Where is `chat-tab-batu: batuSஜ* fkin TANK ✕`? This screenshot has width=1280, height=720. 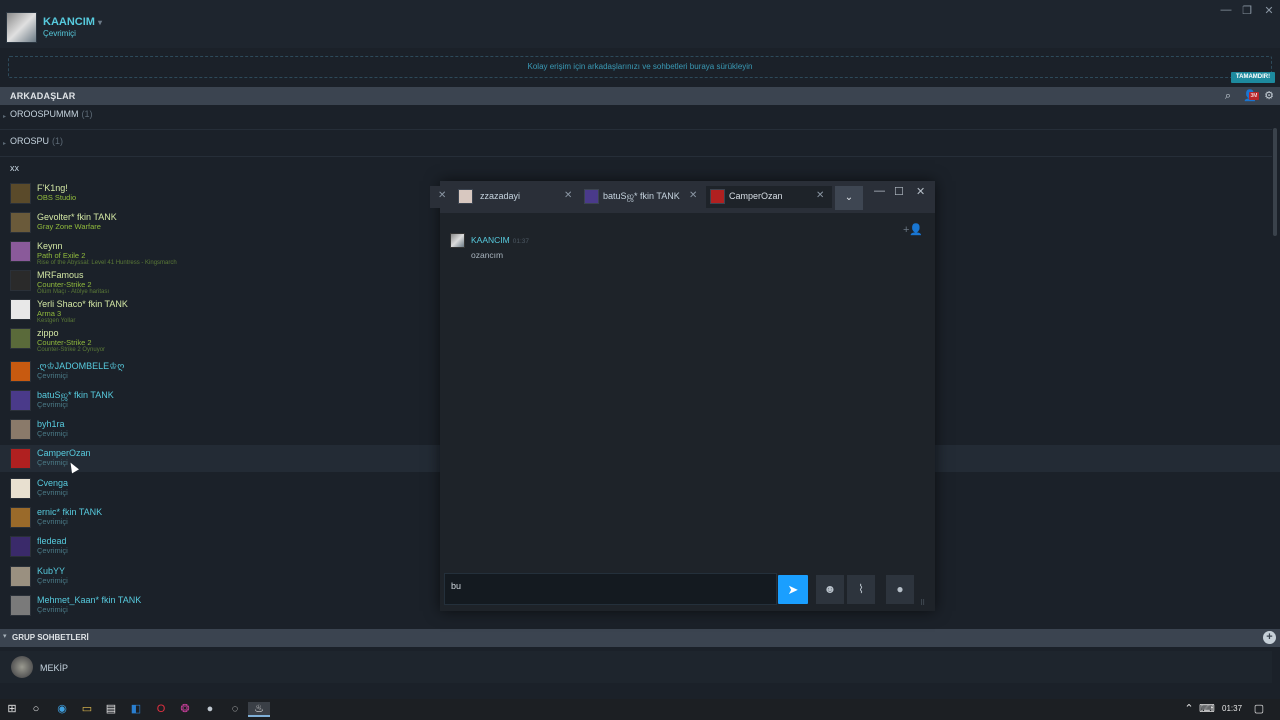
chat-tab-batu: batuSஜ* fkin TANK ✕ is located at coordinates (640, 197).